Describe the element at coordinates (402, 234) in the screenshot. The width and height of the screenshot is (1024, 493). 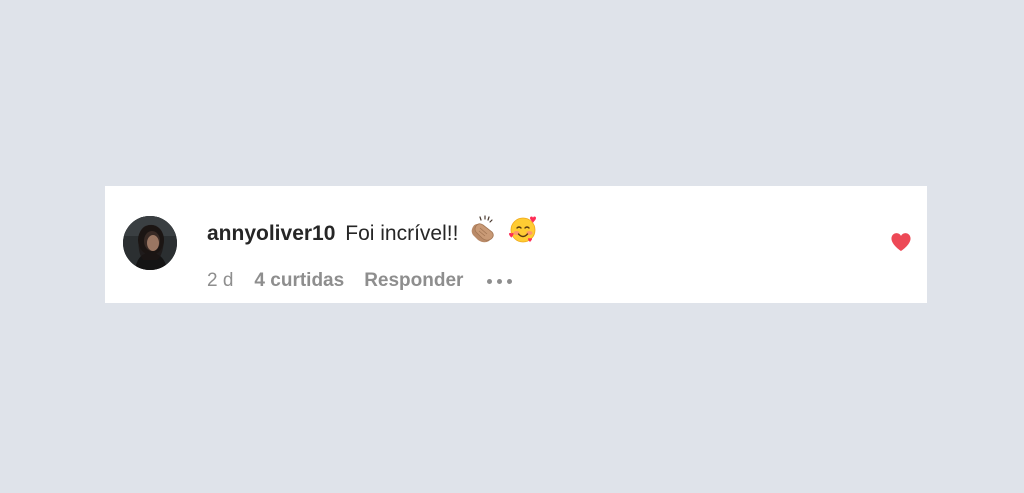
I see `comment-text: Foi incrível!!` at that location.